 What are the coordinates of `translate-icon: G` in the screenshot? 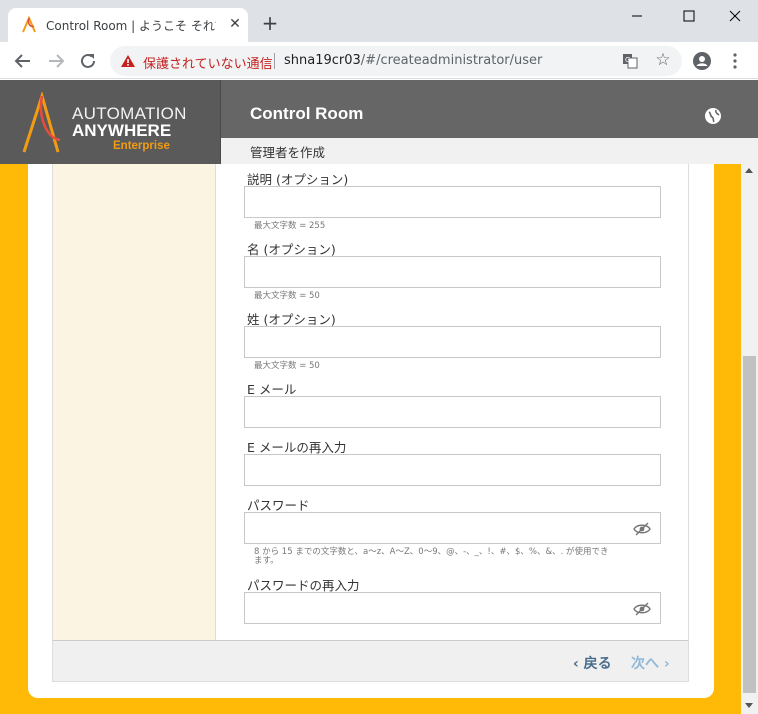 It's located at (630, 61).